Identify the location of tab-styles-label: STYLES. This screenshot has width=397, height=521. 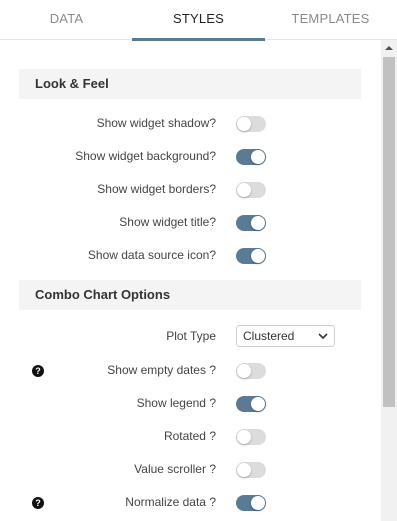
(198, 18).